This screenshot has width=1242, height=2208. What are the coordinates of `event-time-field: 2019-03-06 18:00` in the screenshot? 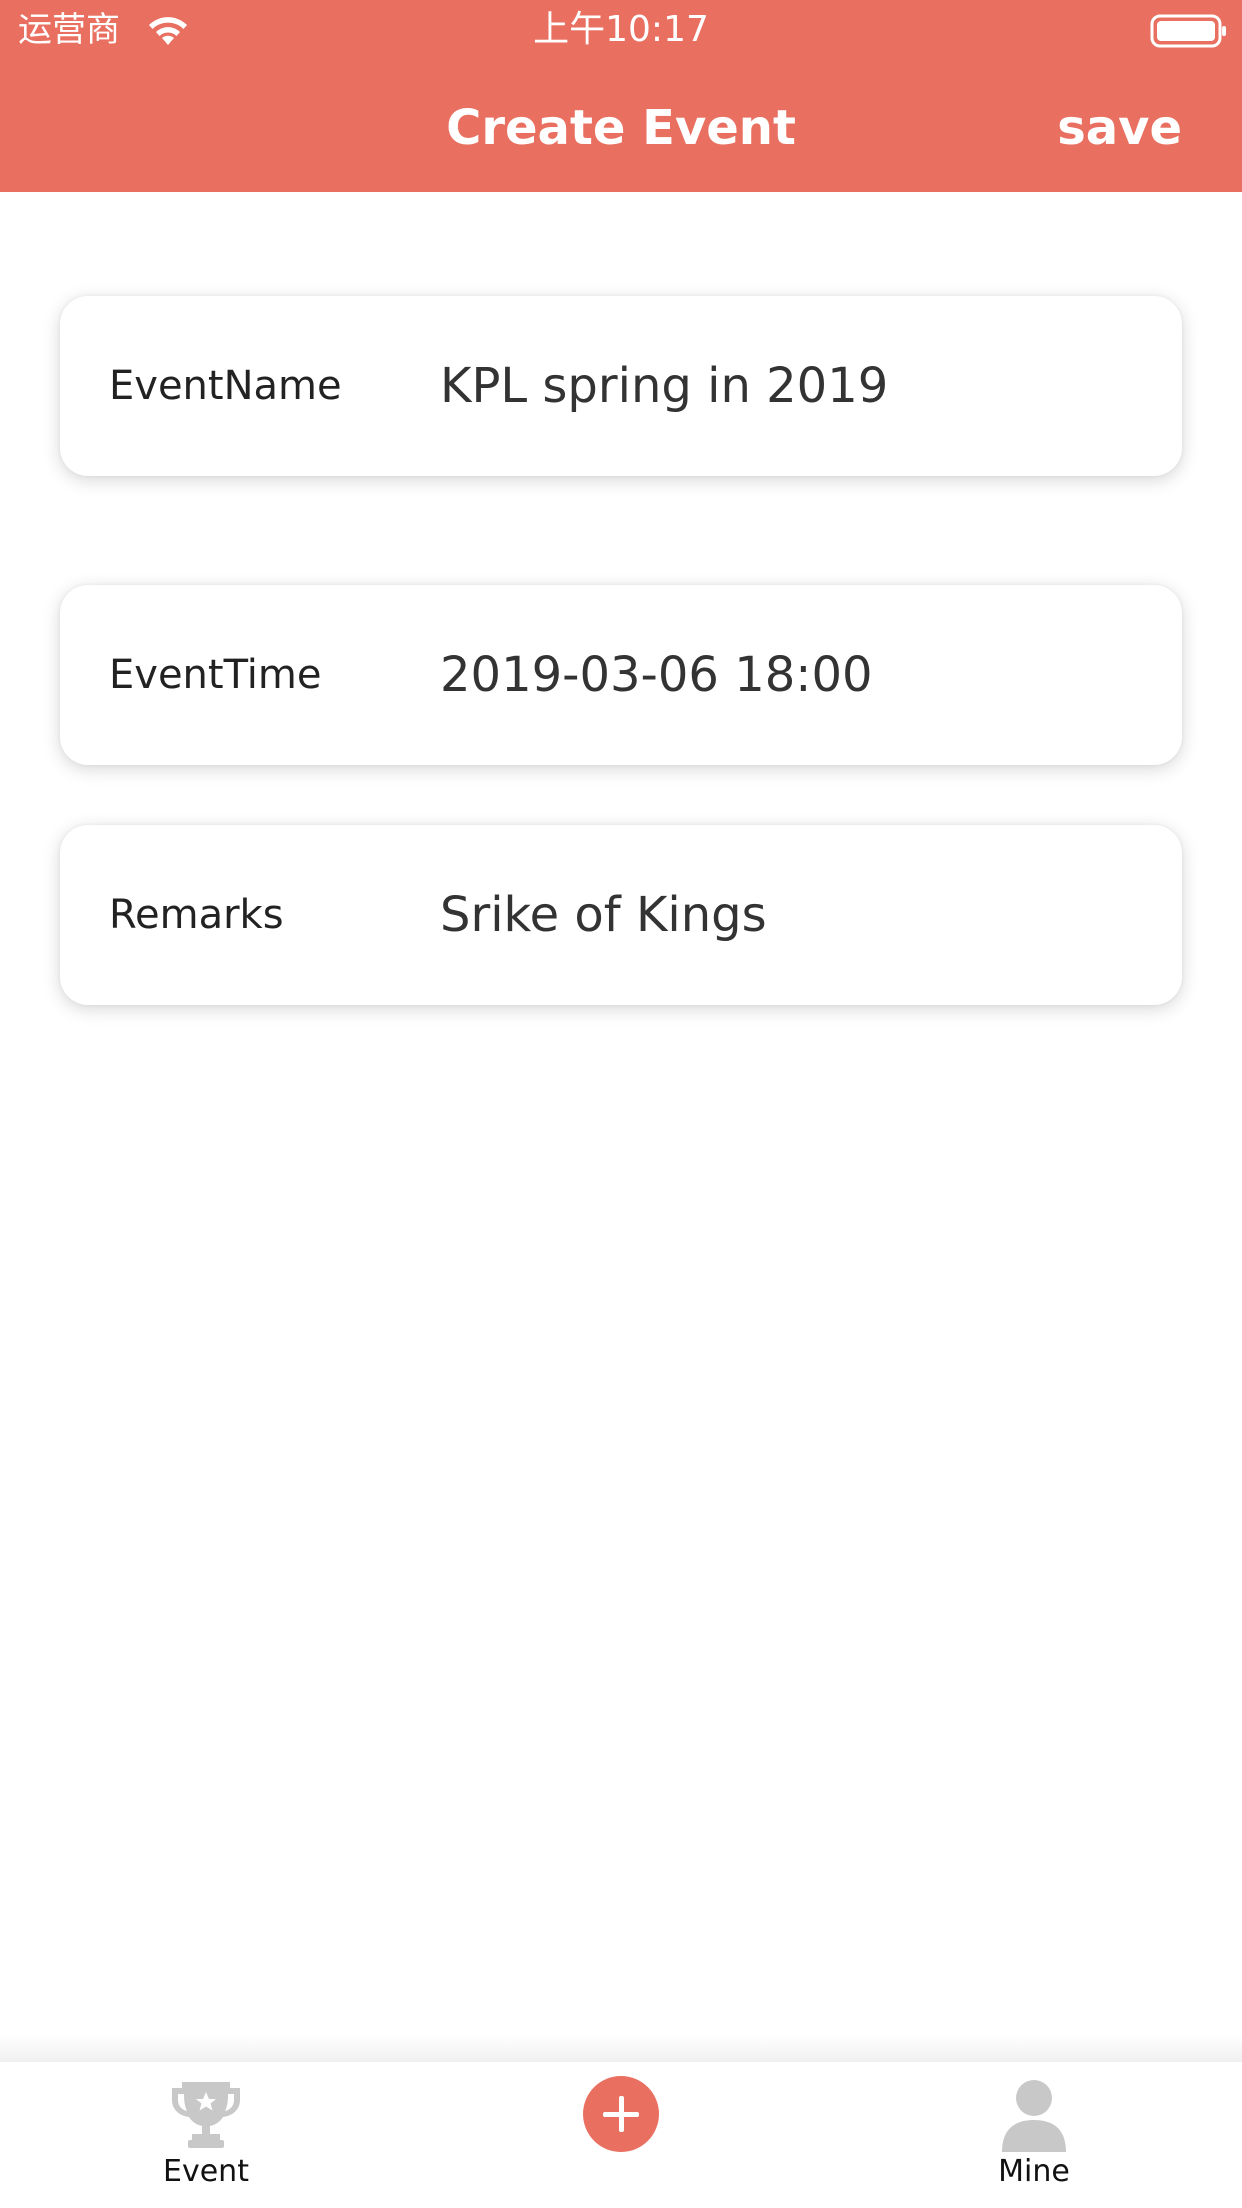 It's located at (791, 675).